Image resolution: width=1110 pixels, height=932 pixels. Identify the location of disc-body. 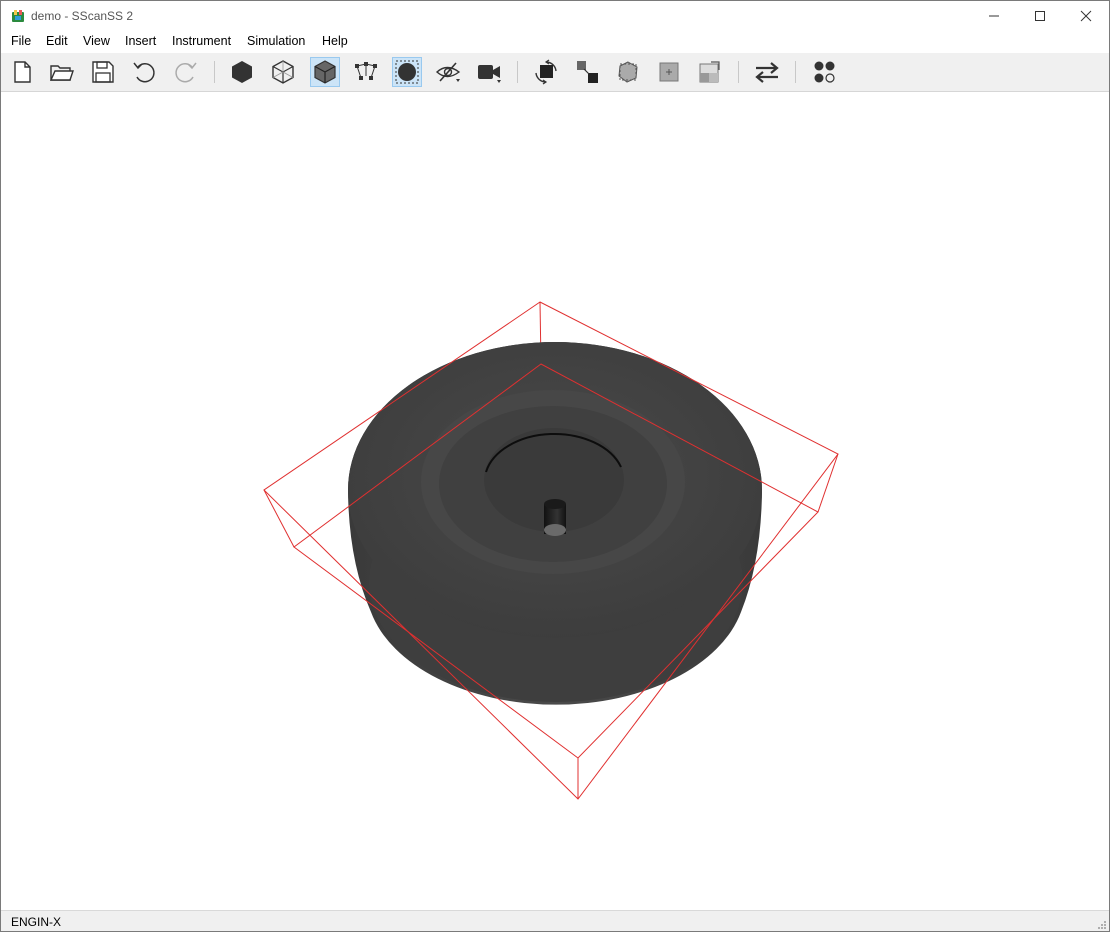
(555, 523).